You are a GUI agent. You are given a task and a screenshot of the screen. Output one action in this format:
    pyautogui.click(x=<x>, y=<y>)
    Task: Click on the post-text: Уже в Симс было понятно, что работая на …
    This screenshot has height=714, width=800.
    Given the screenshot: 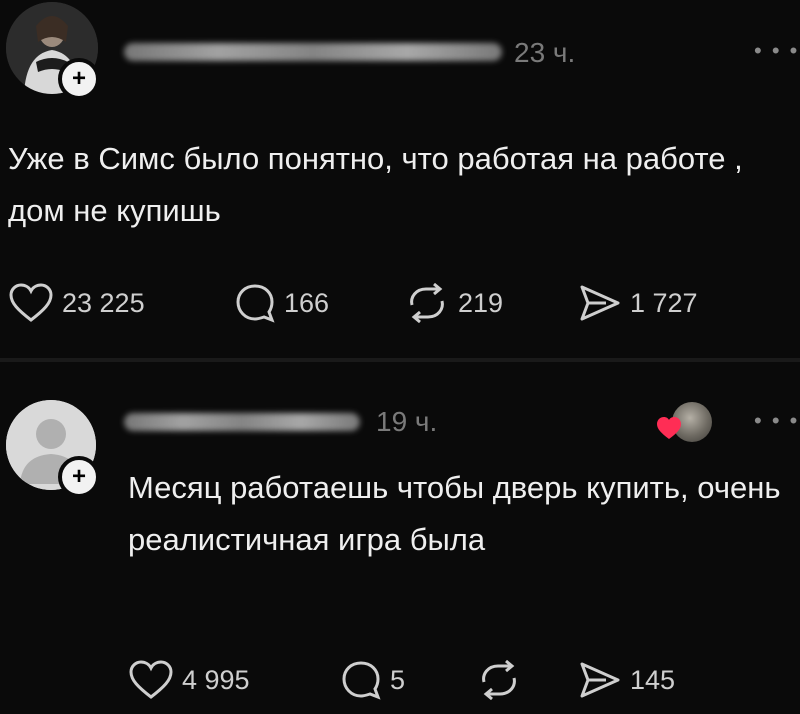 What is the action you would take?
    pyautogui.click(x=375, y=184)
    